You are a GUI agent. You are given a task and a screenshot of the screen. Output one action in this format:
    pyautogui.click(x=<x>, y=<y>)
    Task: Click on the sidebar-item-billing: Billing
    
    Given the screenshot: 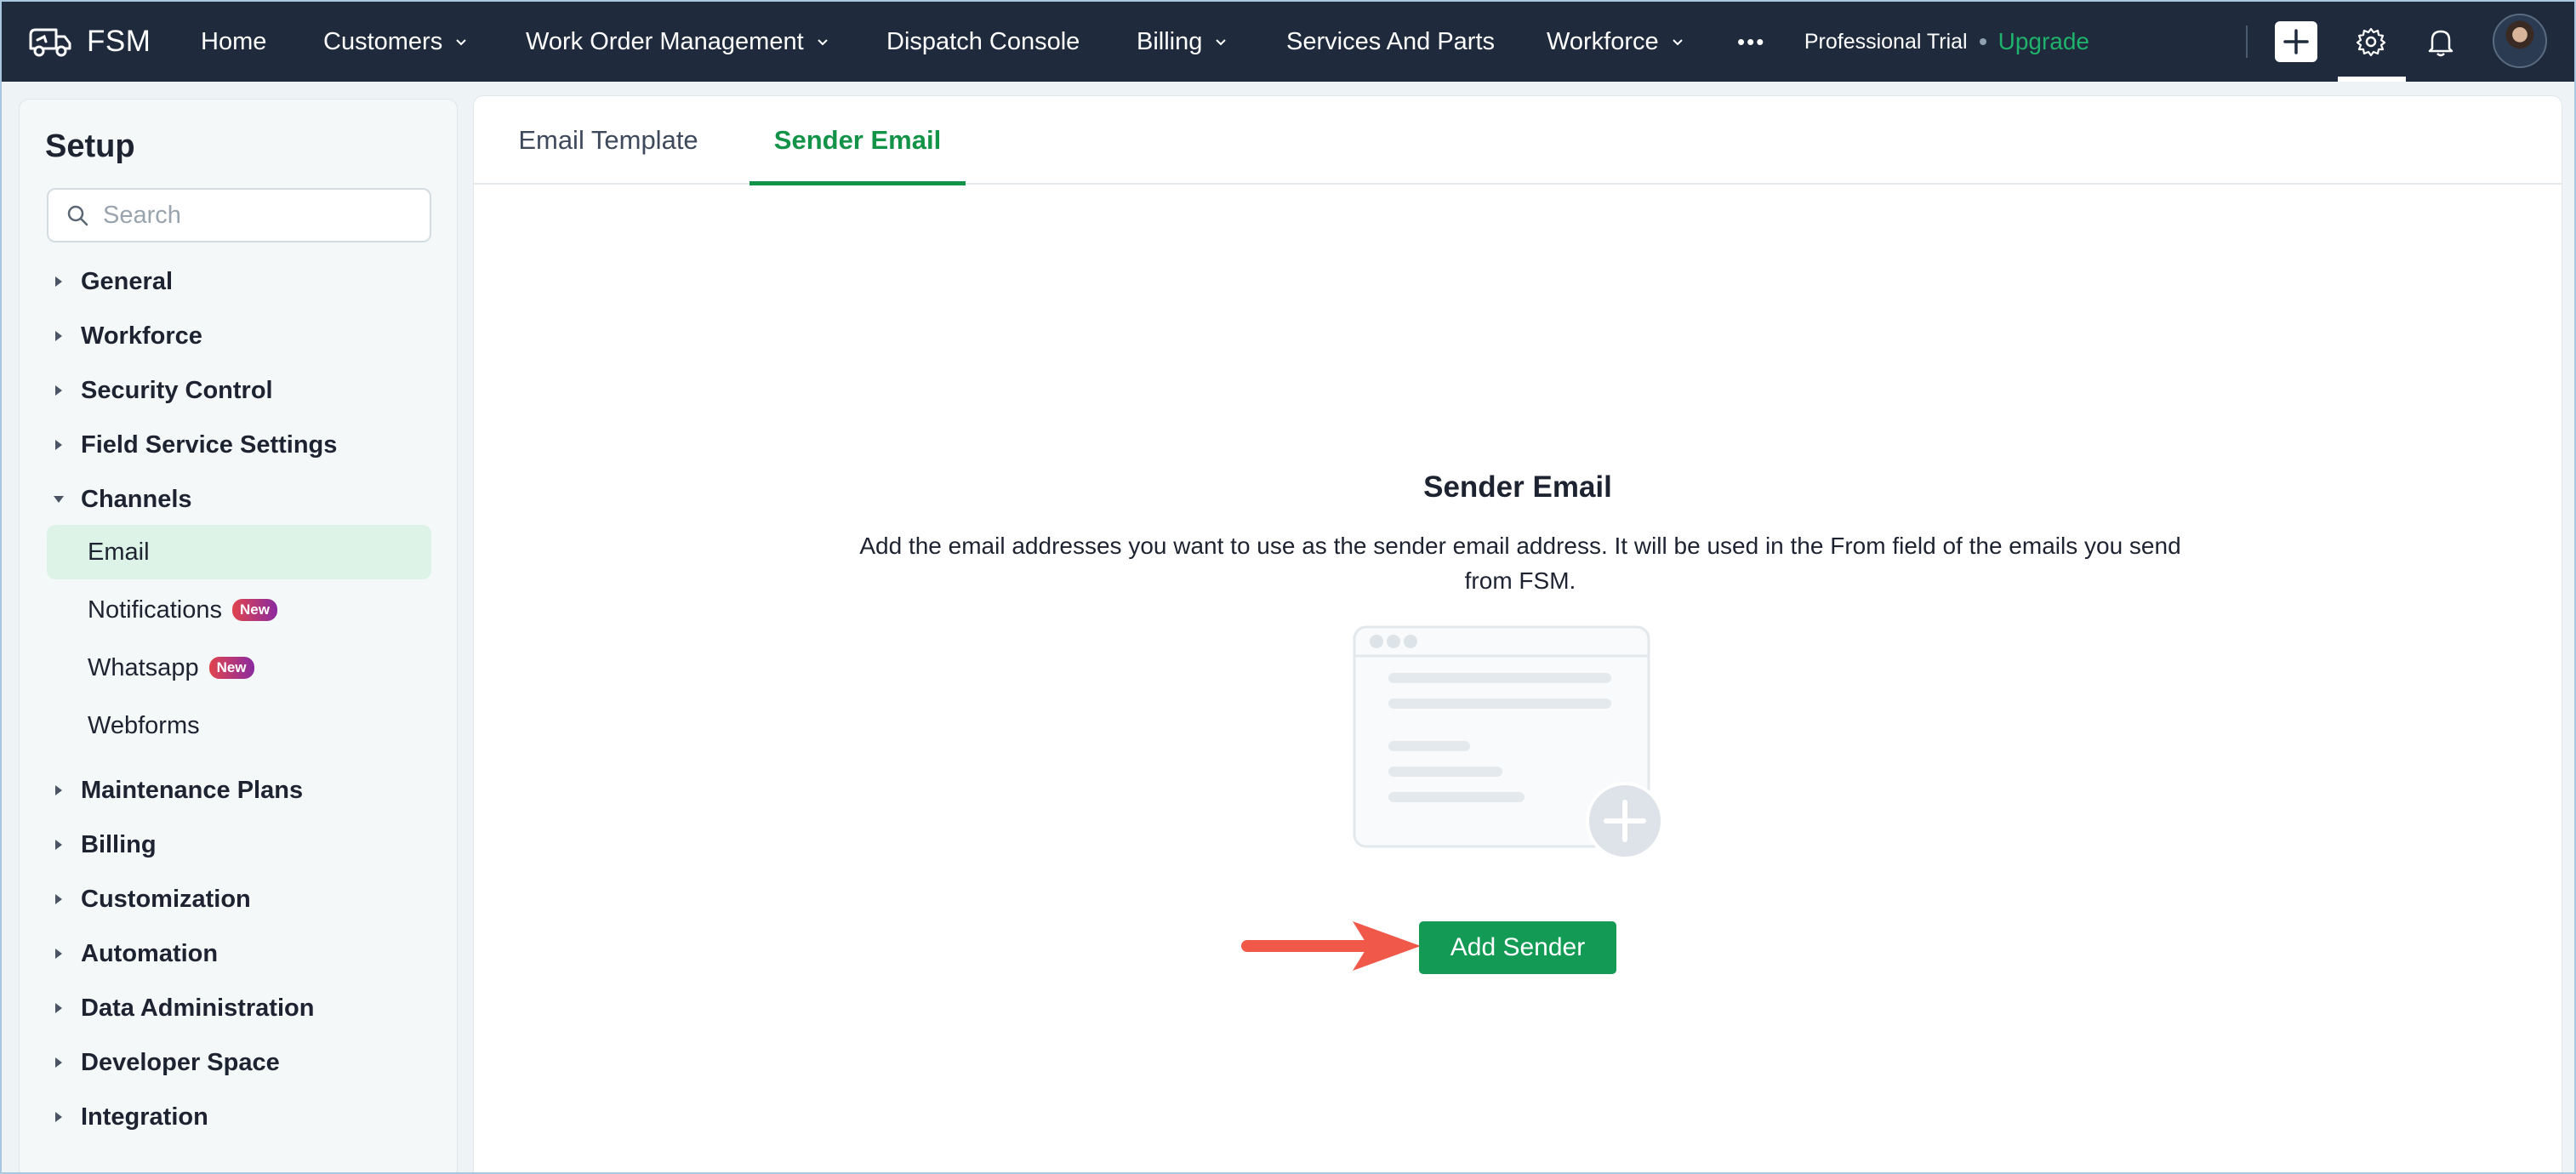 What is the action you would take?
    pyautogui.click(x=239, y=845)
    